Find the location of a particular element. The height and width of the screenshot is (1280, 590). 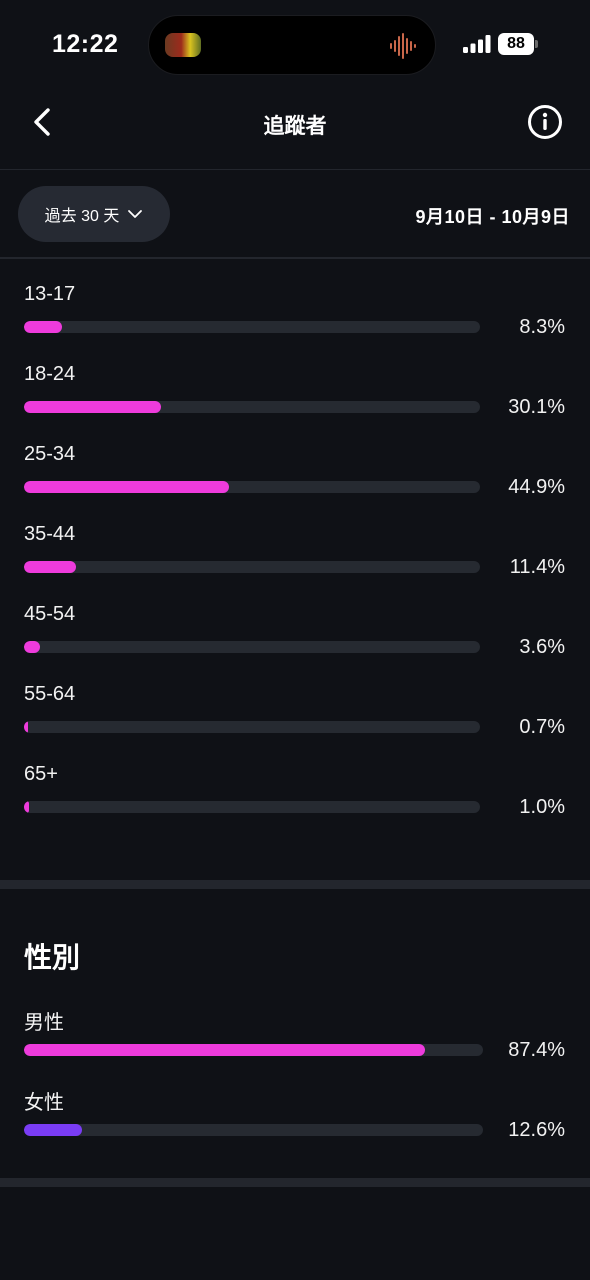

audio-waveform-icon is located at coordinates (403, 46).